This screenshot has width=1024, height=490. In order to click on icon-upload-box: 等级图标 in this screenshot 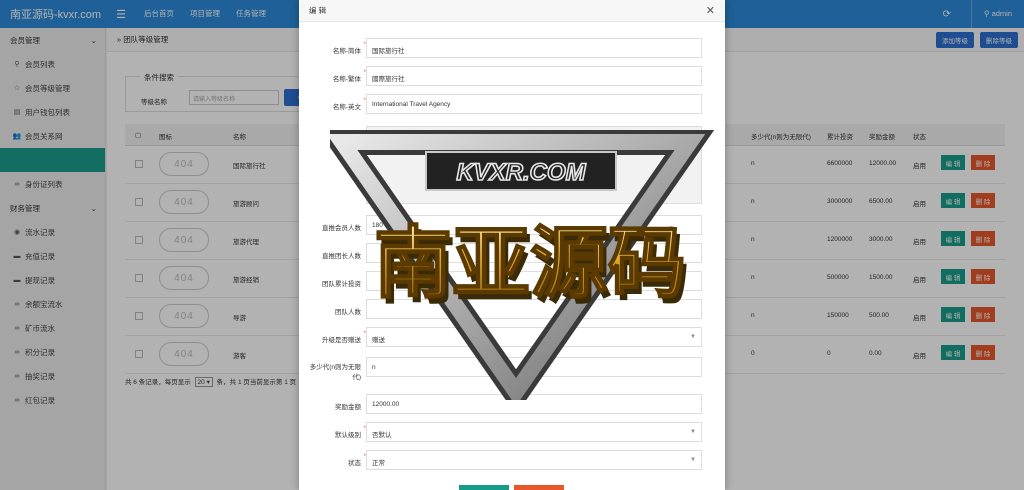, I will do `click(534, 165)`.